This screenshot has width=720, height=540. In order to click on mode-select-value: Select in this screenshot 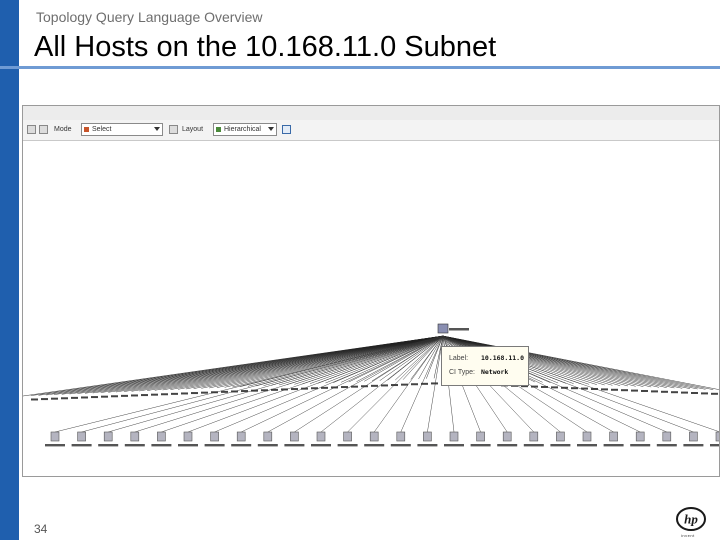, I will do `click(102, 129)`.